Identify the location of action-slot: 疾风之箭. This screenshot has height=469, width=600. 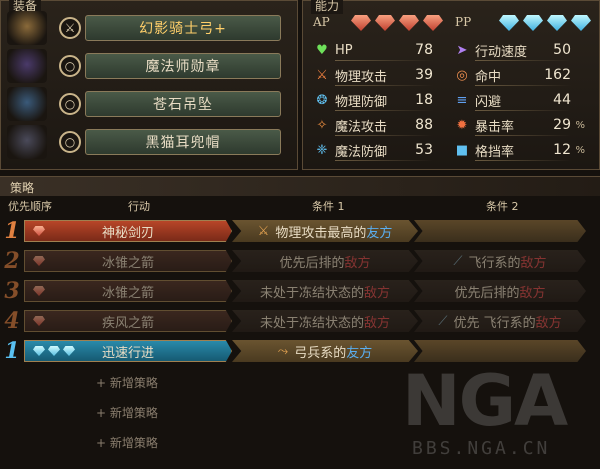
(128, 321).